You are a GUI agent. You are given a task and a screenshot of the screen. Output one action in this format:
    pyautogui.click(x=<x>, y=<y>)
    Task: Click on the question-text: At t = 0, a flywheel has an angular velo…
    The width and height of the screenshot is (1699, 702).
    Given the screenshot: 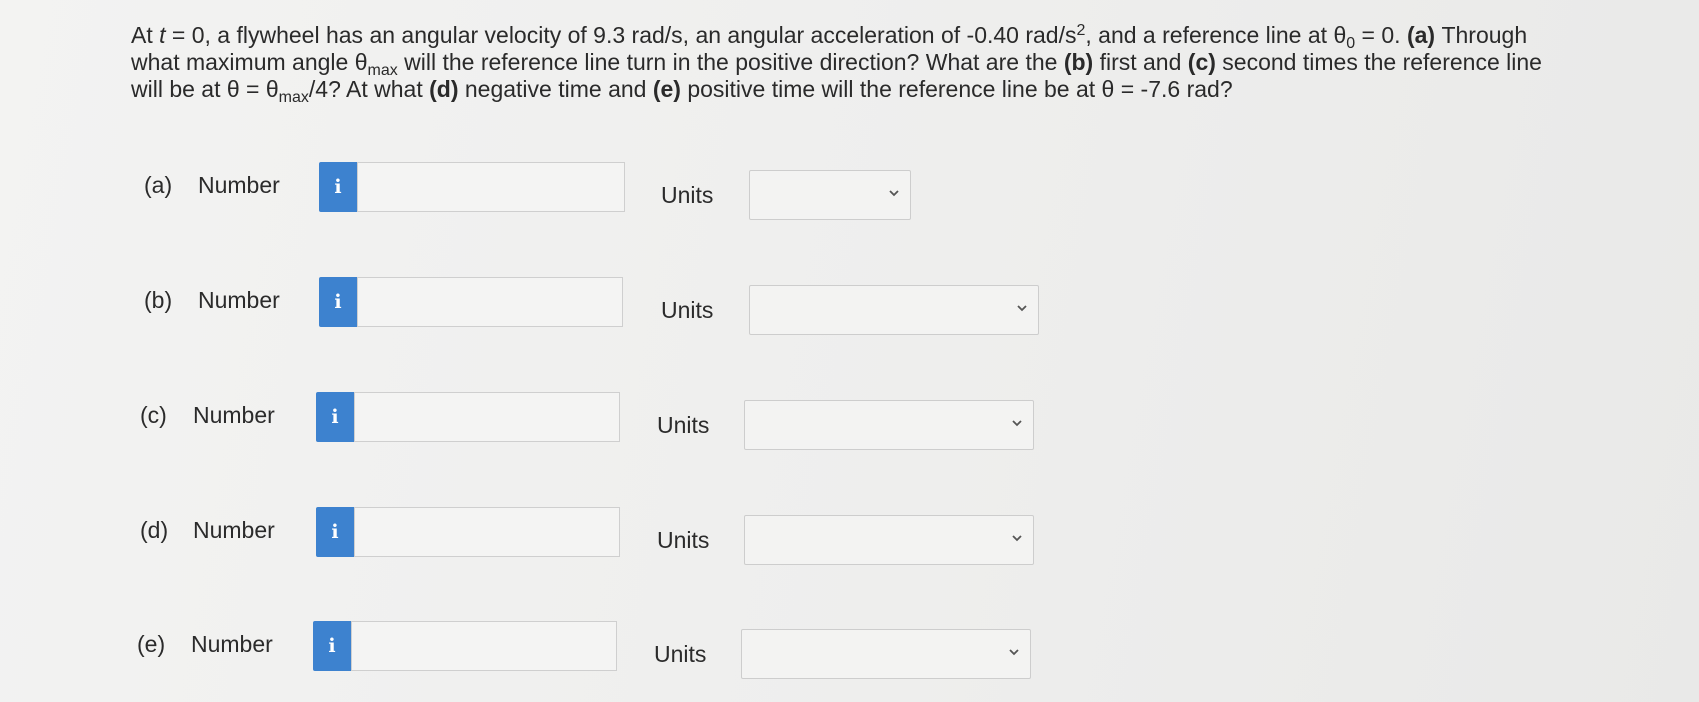 What is the action you would take?
    pyautogui.click(x=851, y=64)
    